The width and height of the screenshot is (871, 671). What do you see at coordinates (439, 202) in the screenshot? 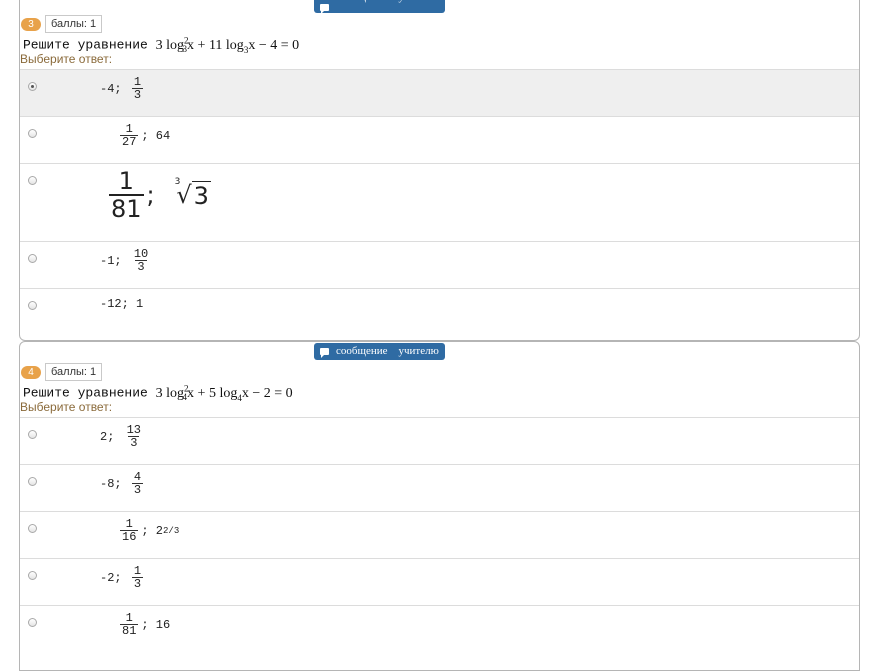
I see `answer-option: 1 81 ; 3 √ 3` at bounding box center [439, 202].